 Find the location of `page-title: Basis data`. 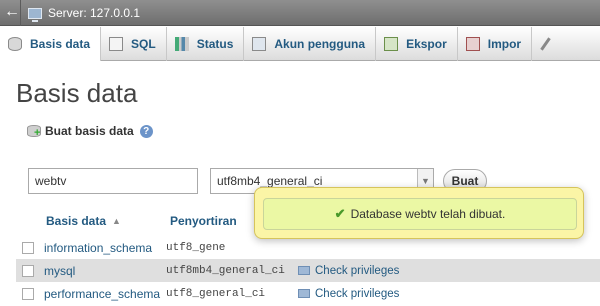

page-title: Basis data is located at coordinates (77, 93).